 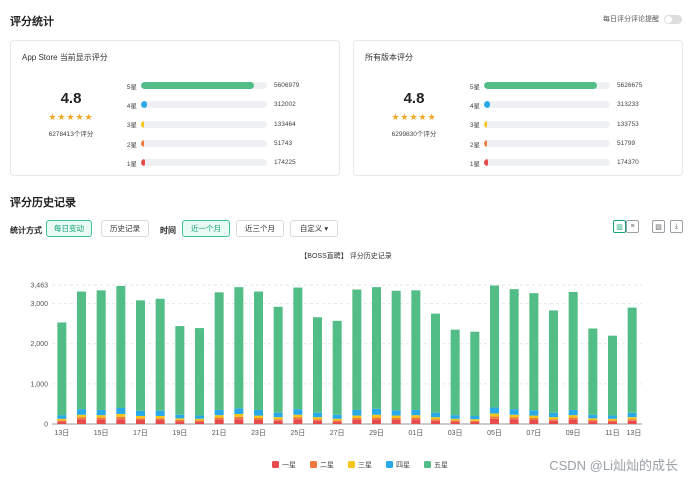 What do you see at coordinates (206, 228) in the screenshot?
I see `last-month-button: 近一个月` at bounding box center [206, 228].